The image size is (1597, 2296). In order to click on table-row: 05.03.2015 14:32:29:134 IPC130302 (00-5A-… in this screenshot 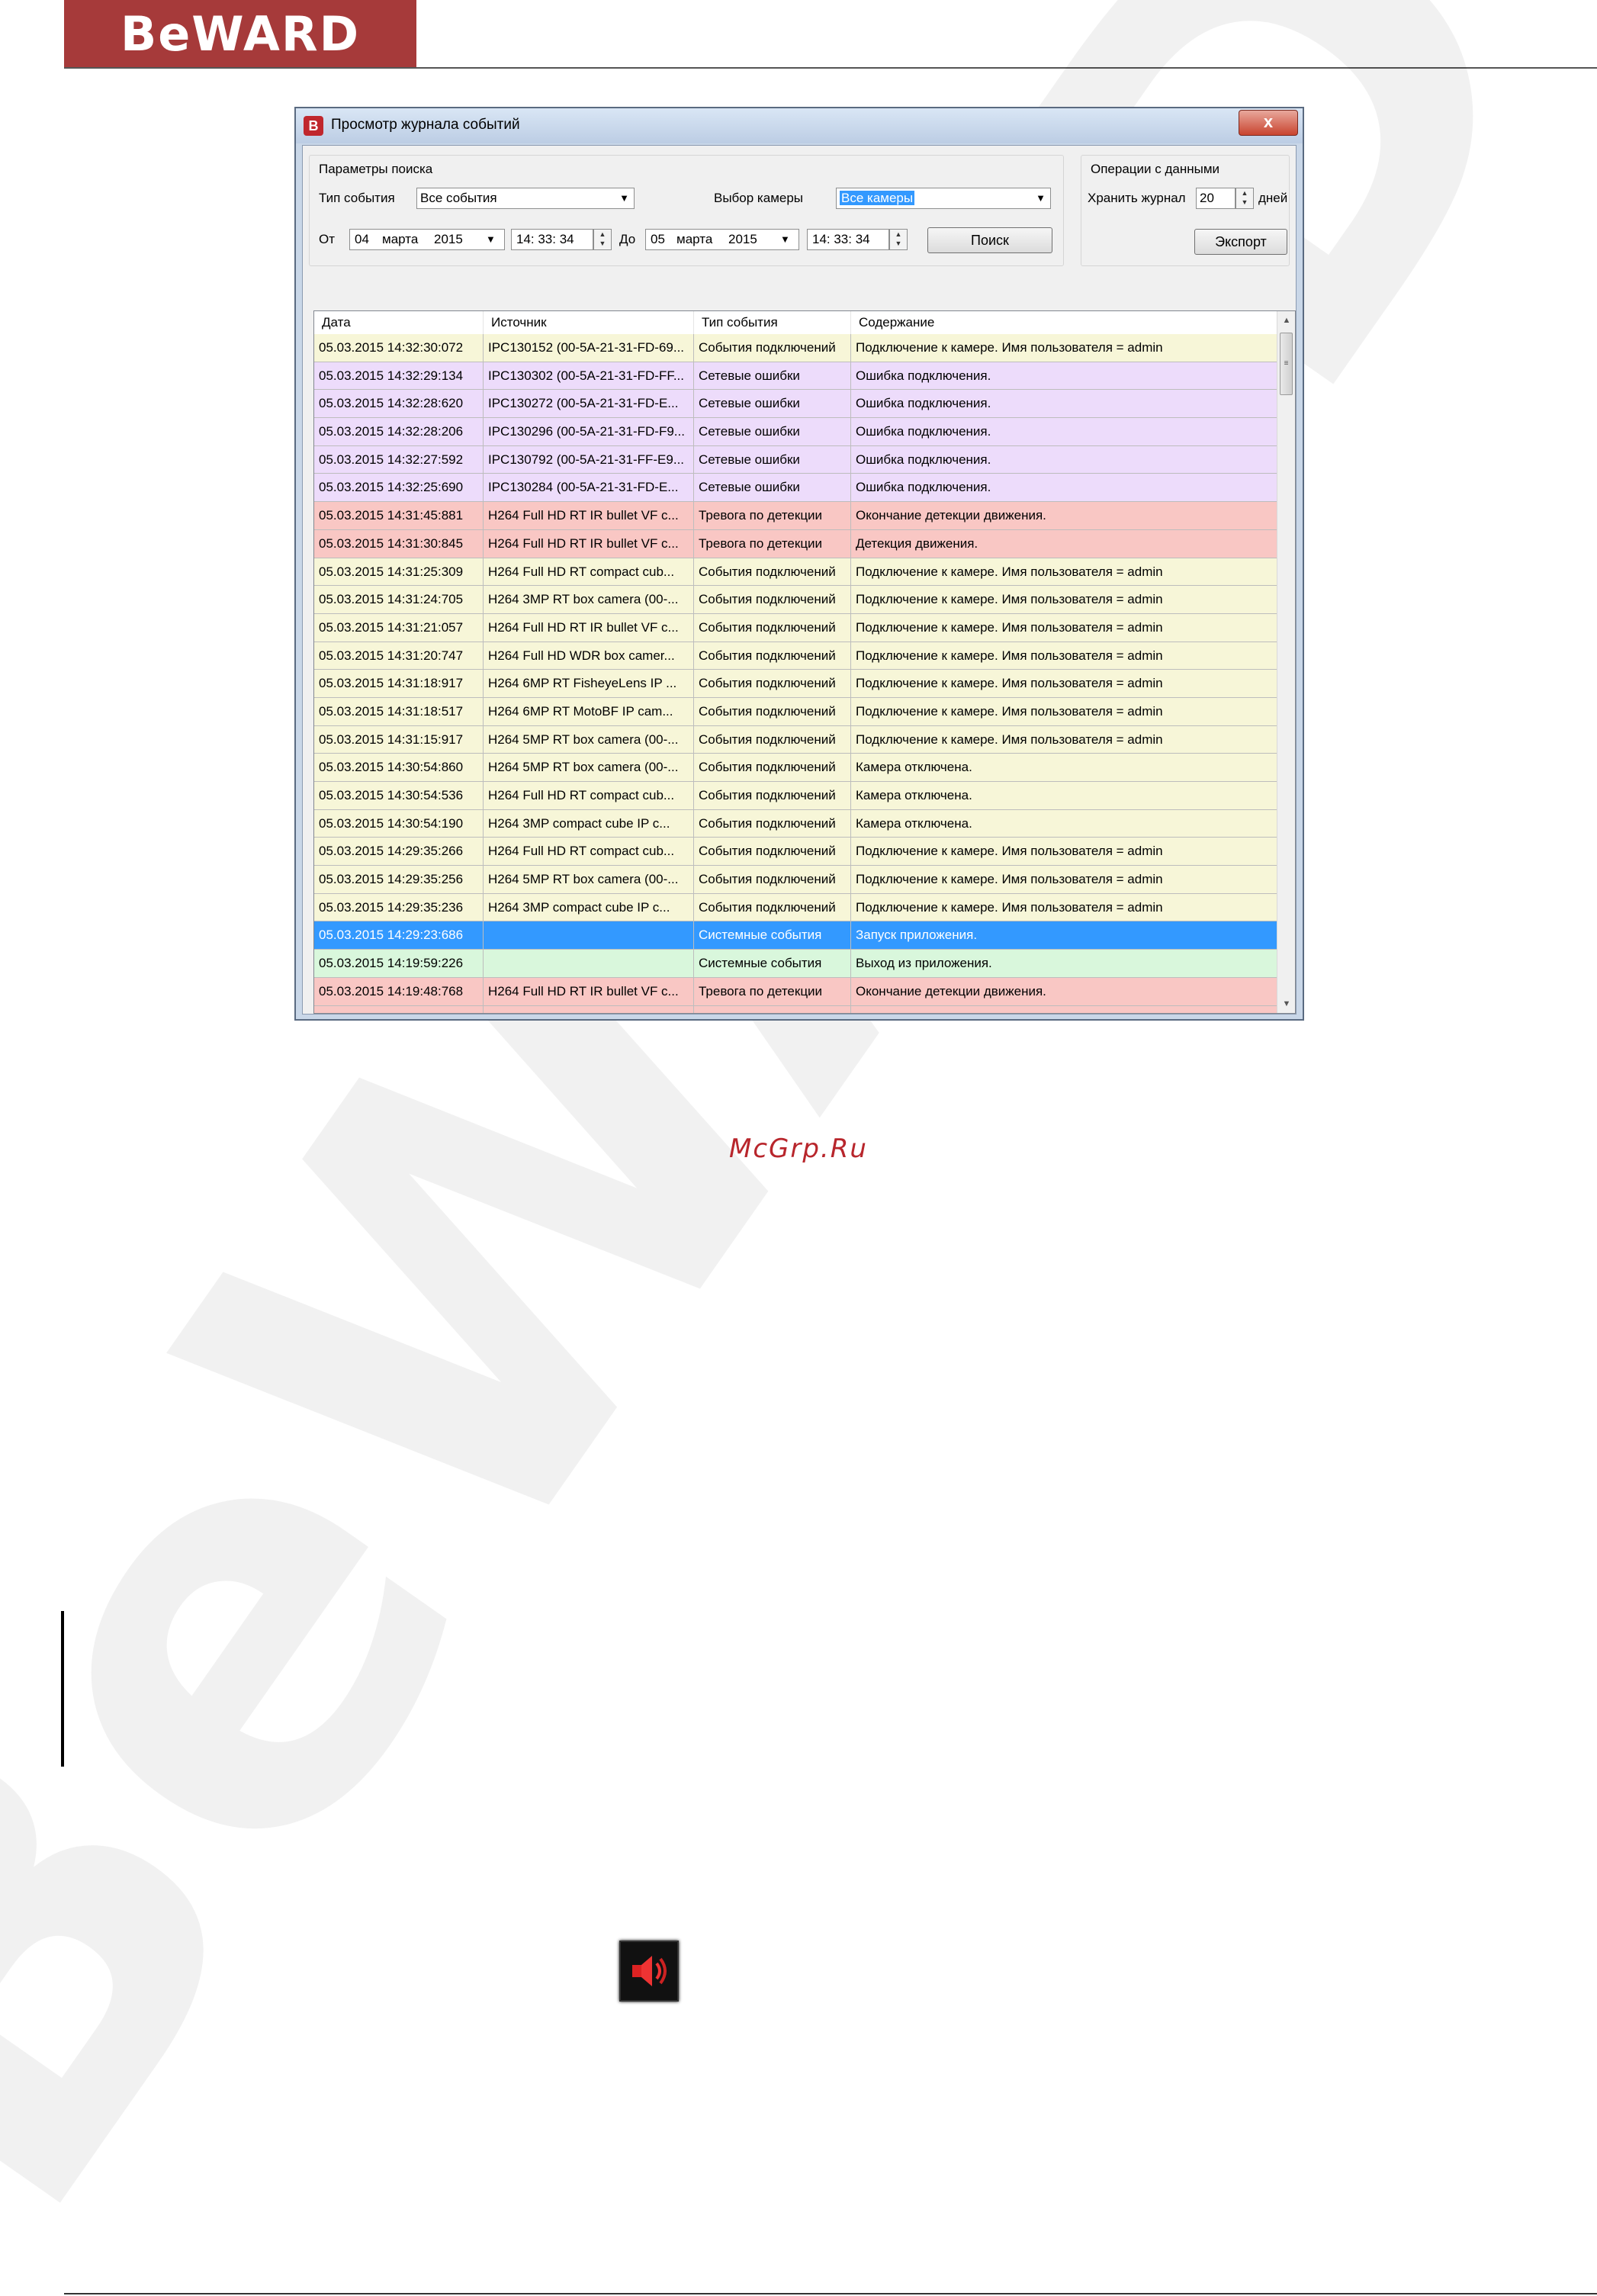, I will do `click(795, 377)`.